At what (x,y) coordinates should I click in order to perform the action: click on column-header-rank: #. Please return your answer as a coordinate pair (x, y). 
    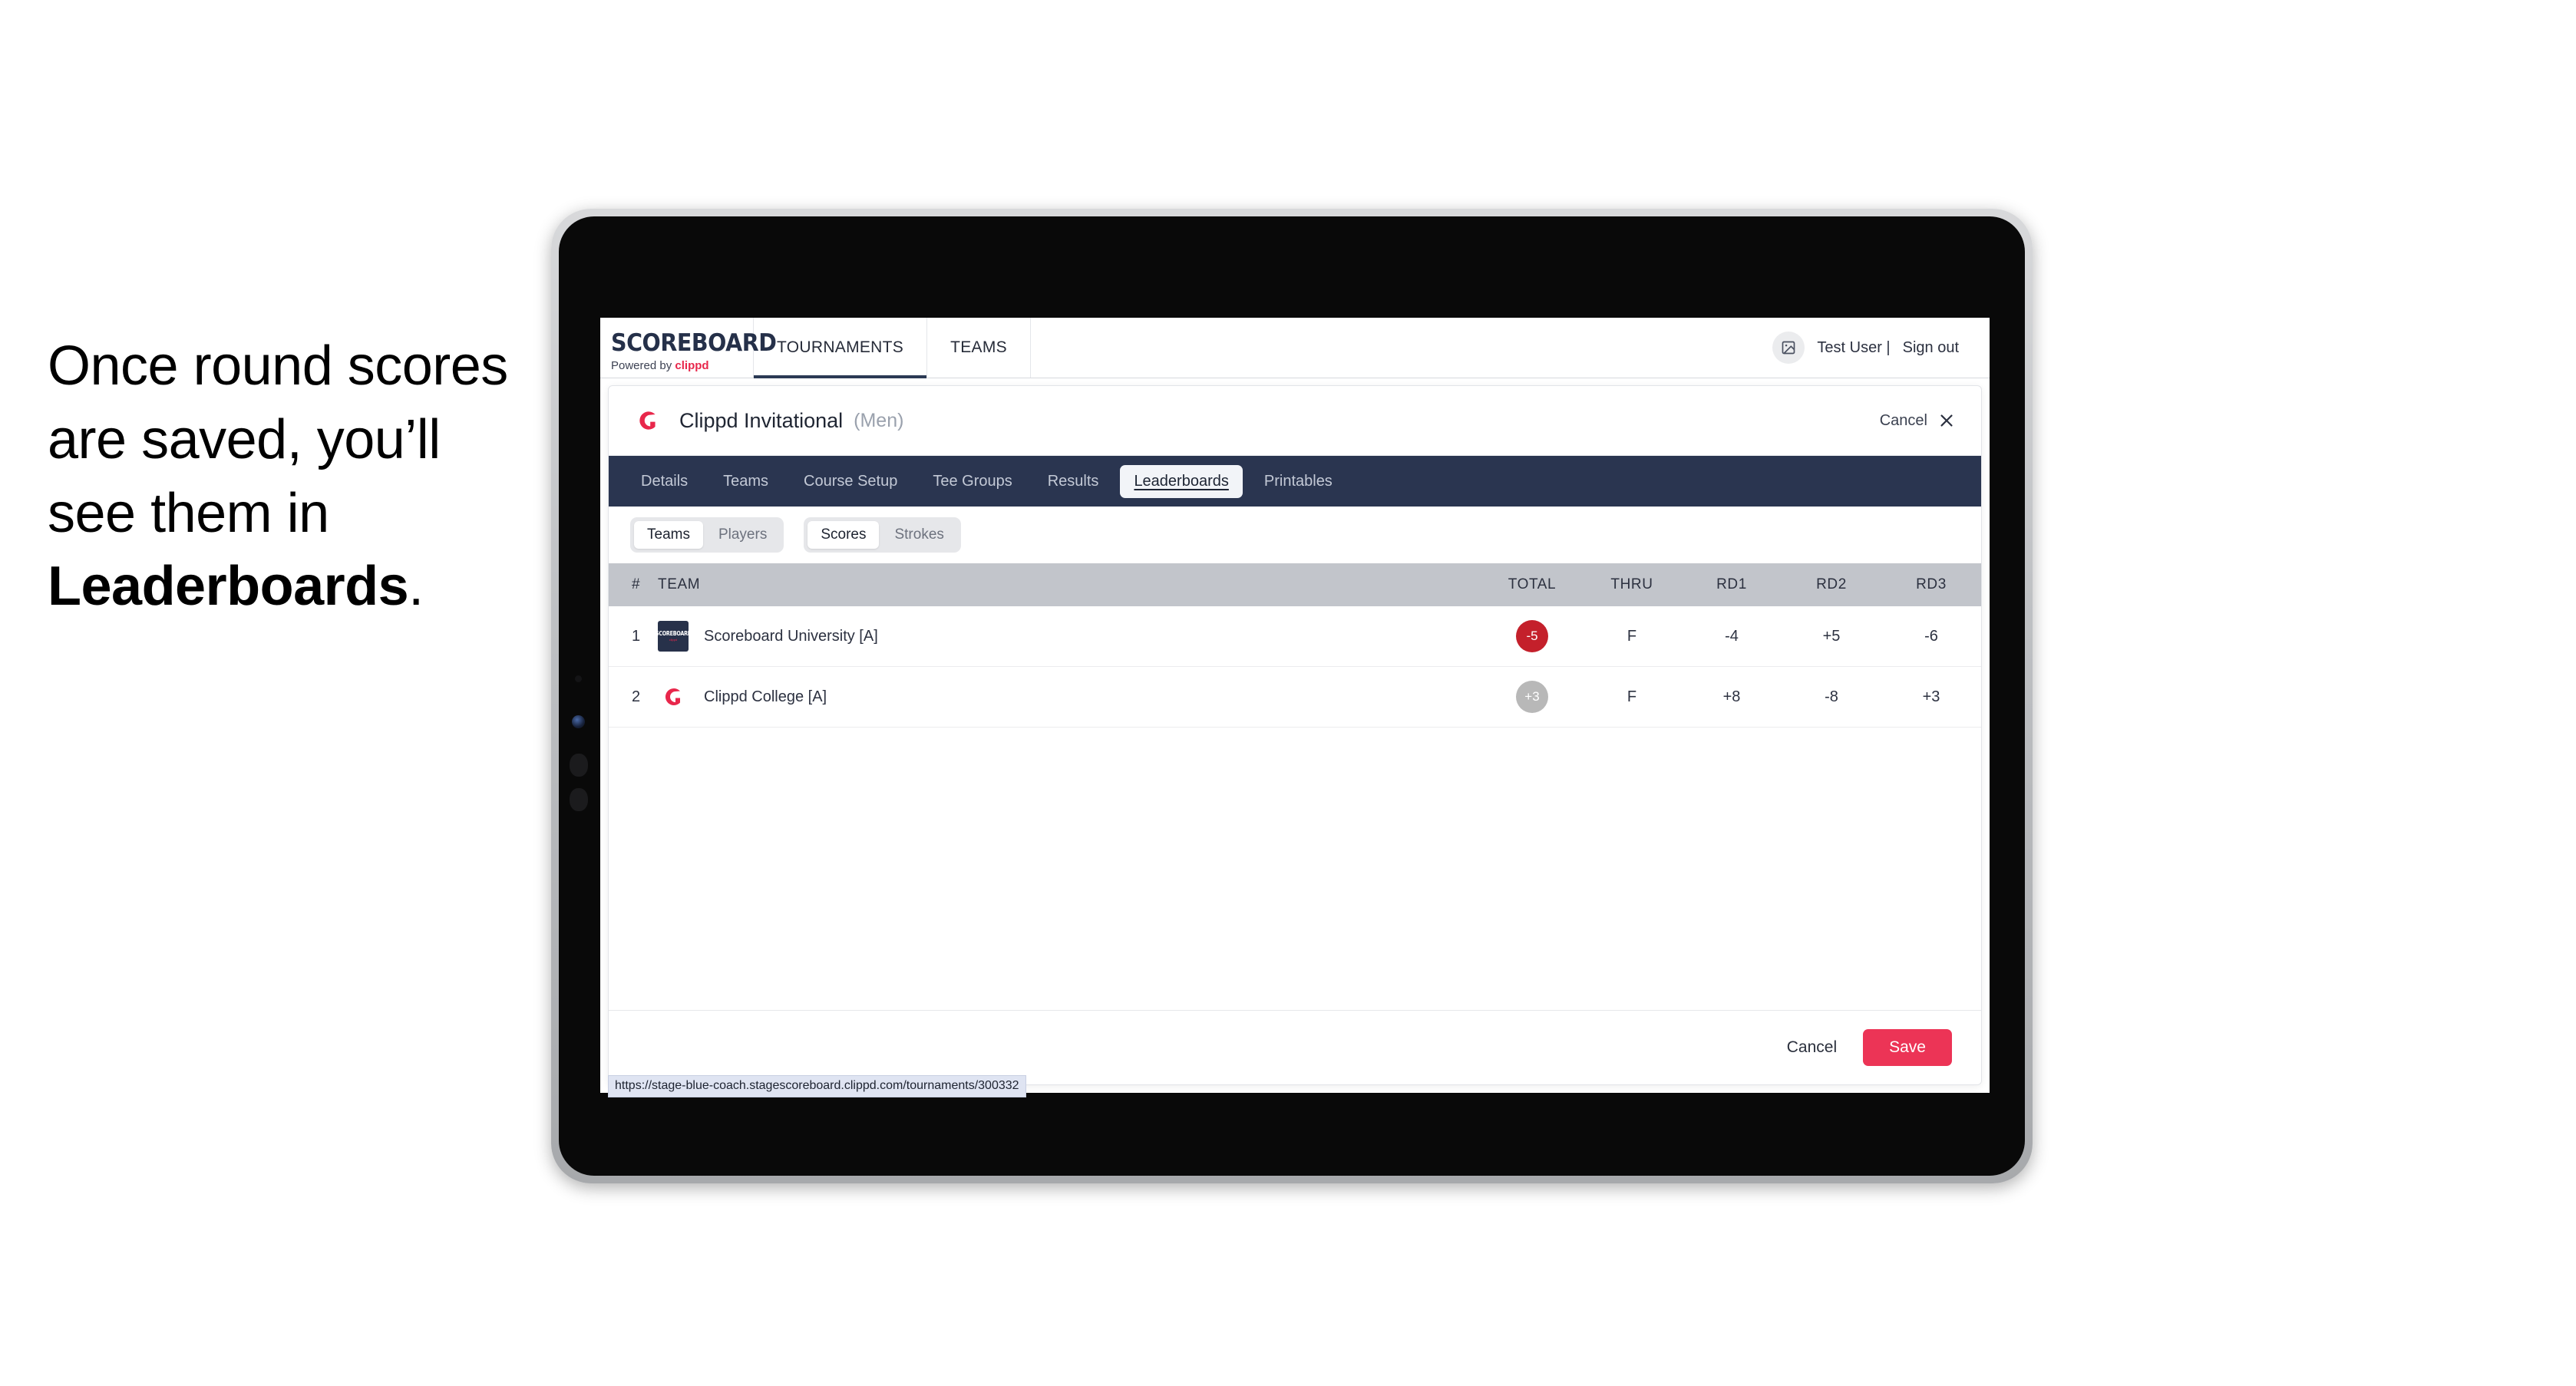
    Looking at the image, I should click on (636, 584).